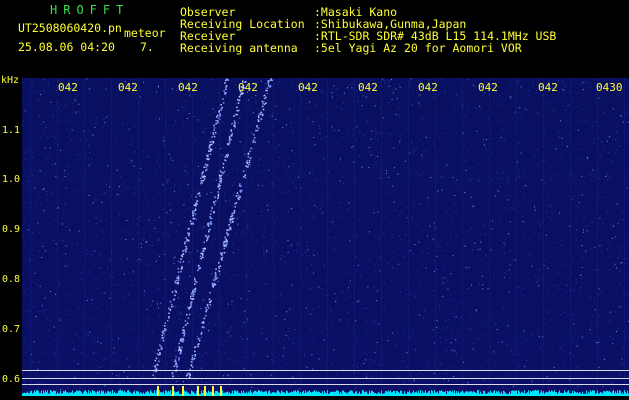  I want to click on y-tick-label: 0.9, so click(11, 229).